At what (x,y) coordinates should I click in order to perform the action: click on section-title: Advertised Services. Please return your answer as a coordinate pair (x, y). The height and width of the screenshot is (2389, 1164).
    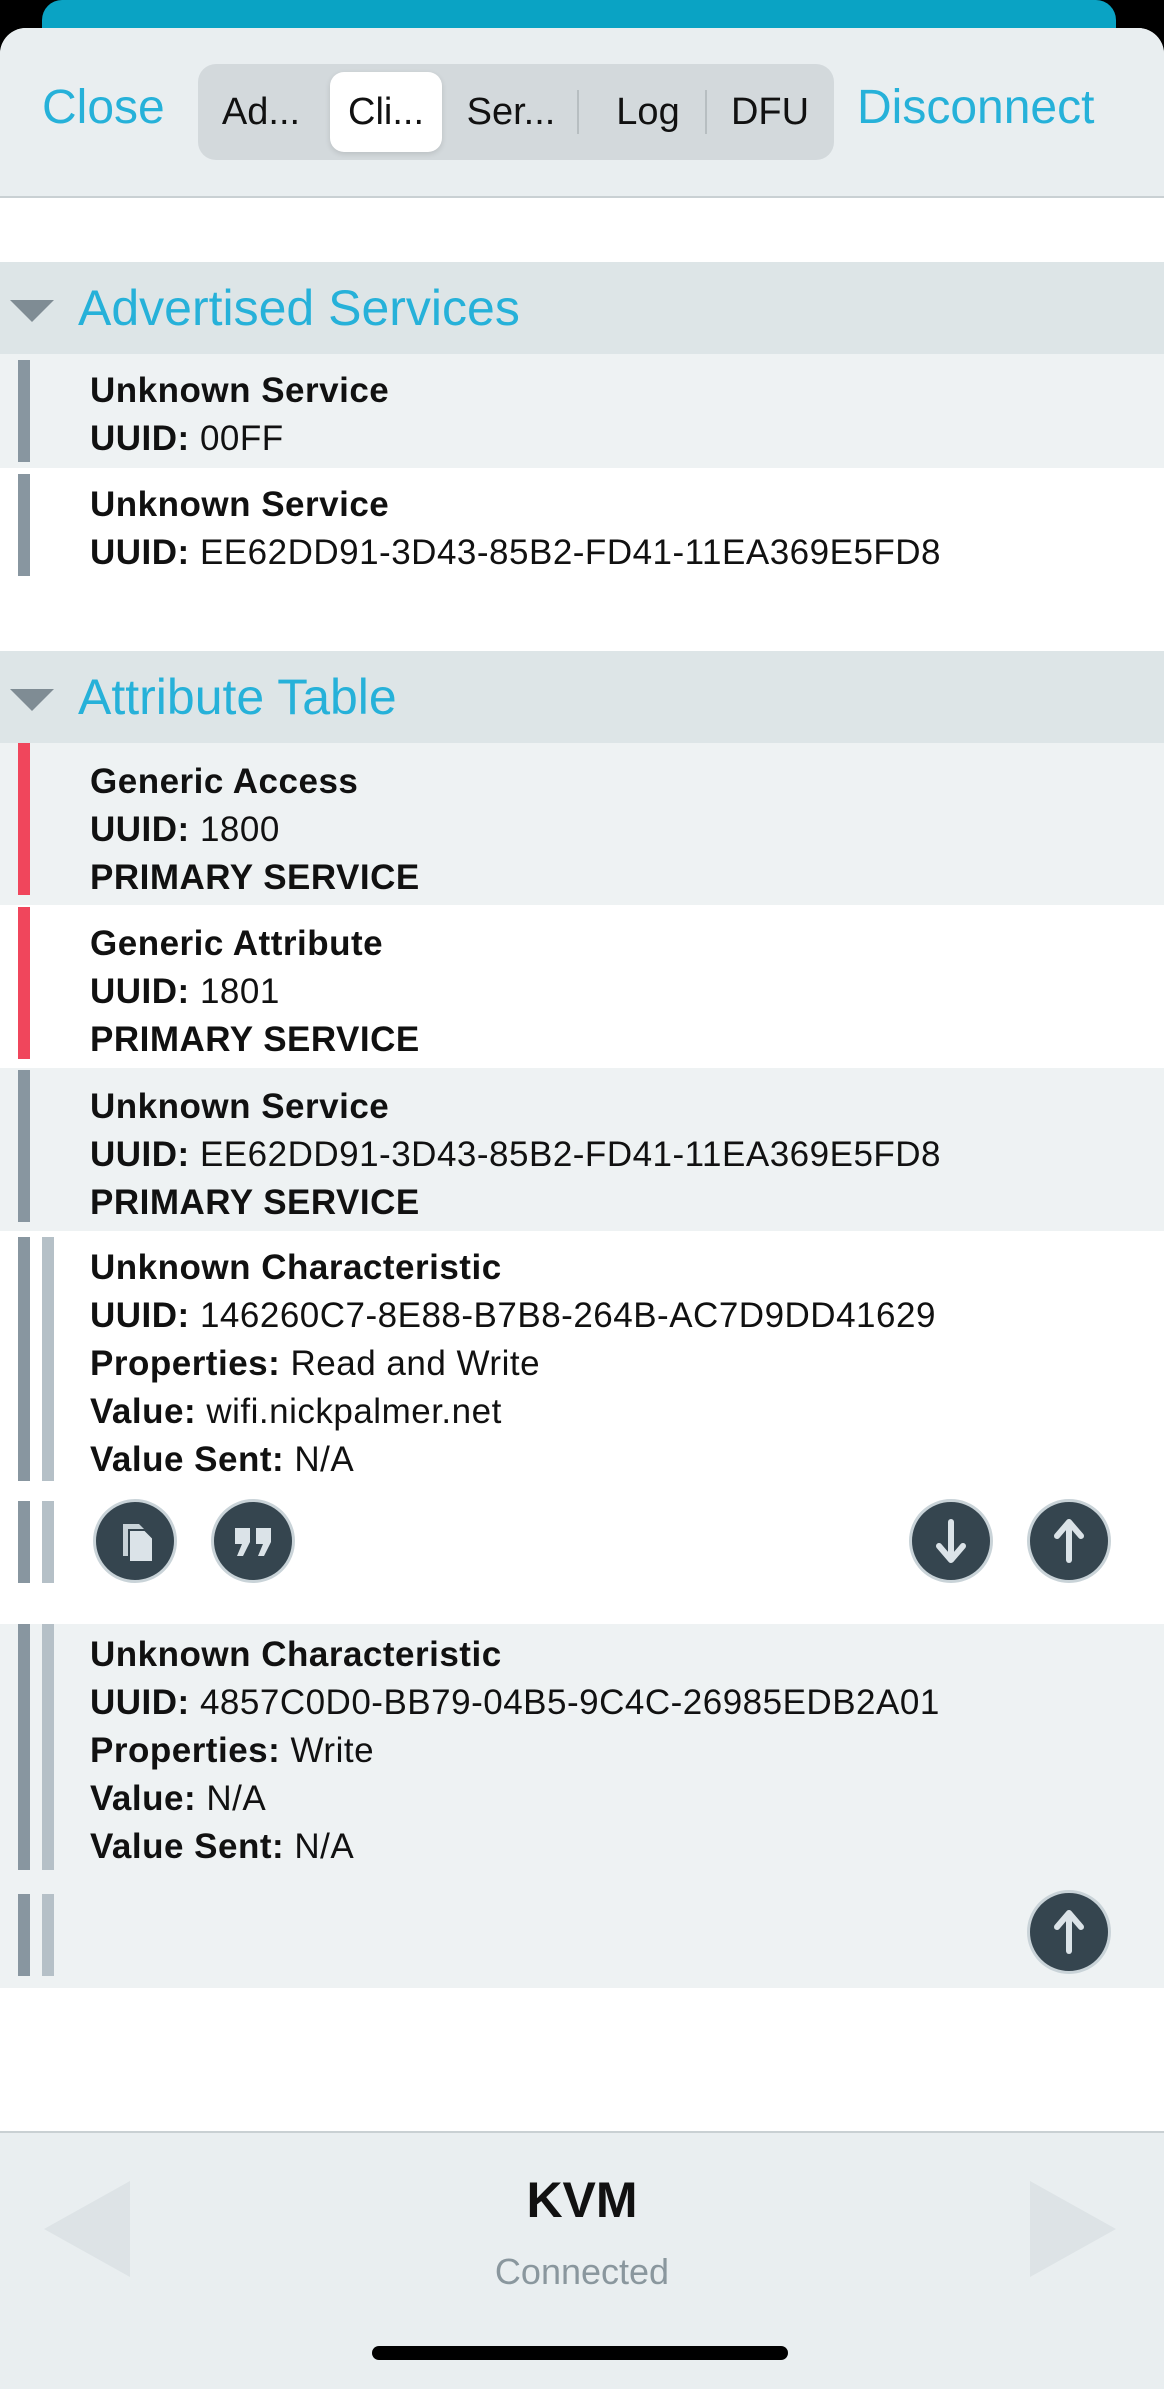
    Looking at the image, I should click on (299, 308).